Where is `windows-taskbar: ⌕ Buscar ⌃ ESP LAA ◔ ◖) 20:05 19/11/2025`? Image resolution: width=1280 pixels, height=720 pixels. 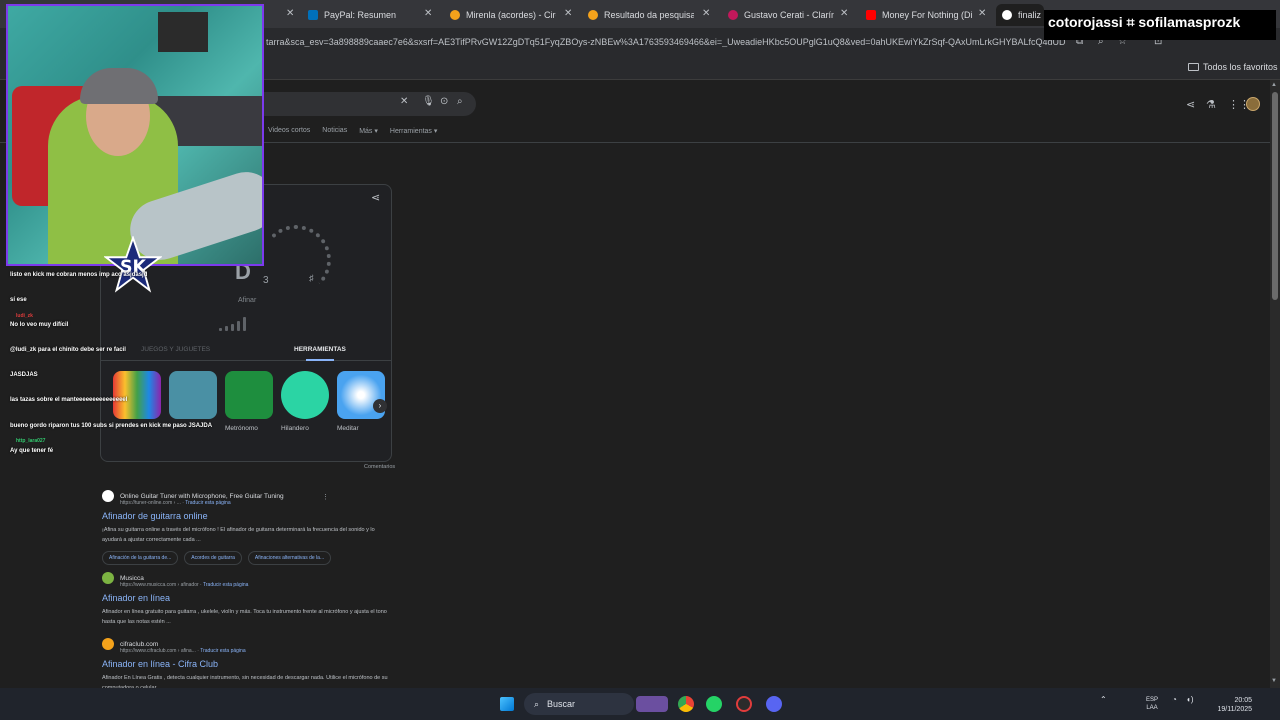 windows-taskbar: ⌕ Buscar ⌃ ESP LAA ◔ ◖) 20:05 19/11/2025 is located at coordinates (640, 704).